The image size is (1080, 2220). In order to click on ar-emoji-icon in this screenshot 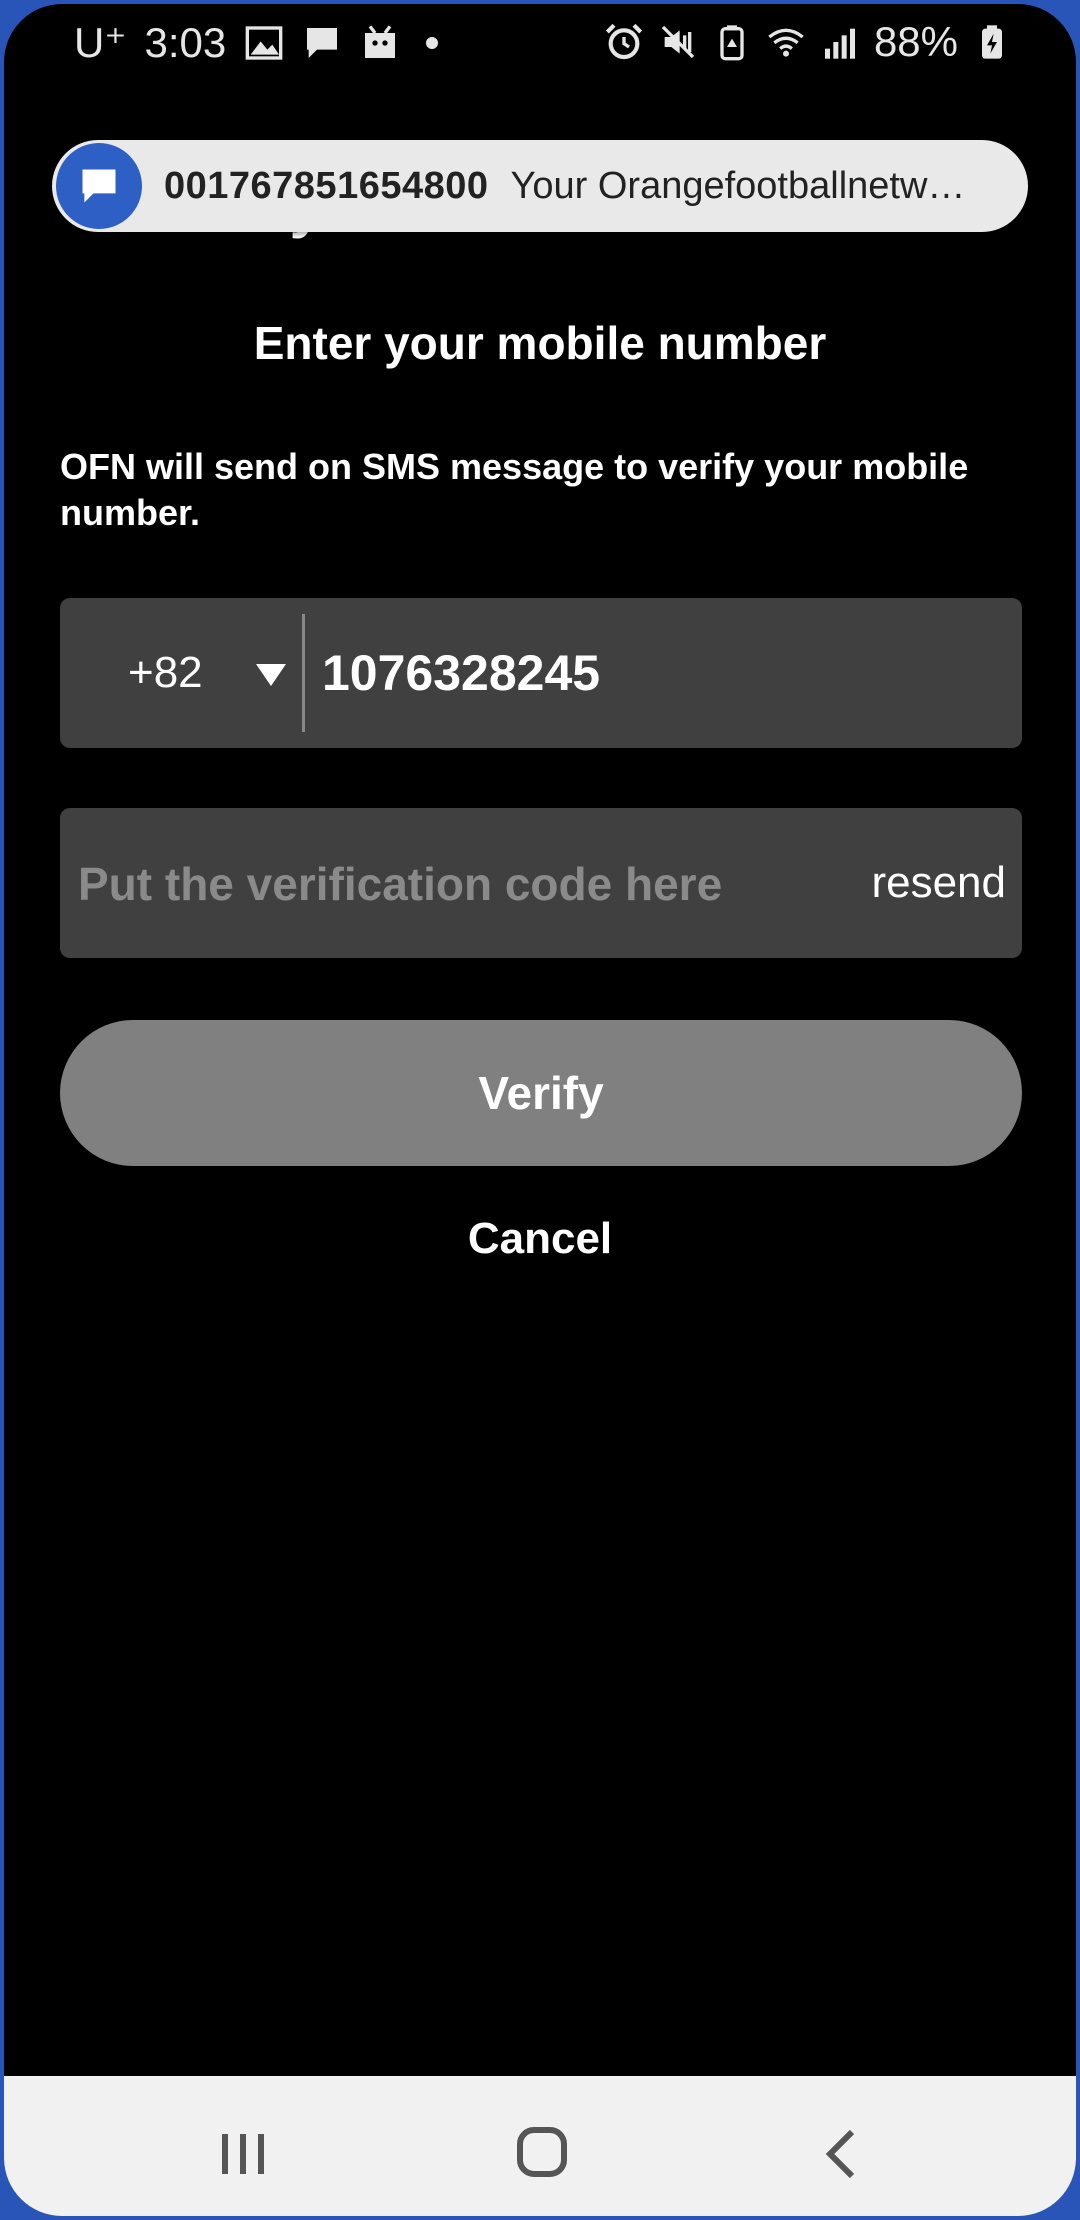, I will do `click(380, 43)`.